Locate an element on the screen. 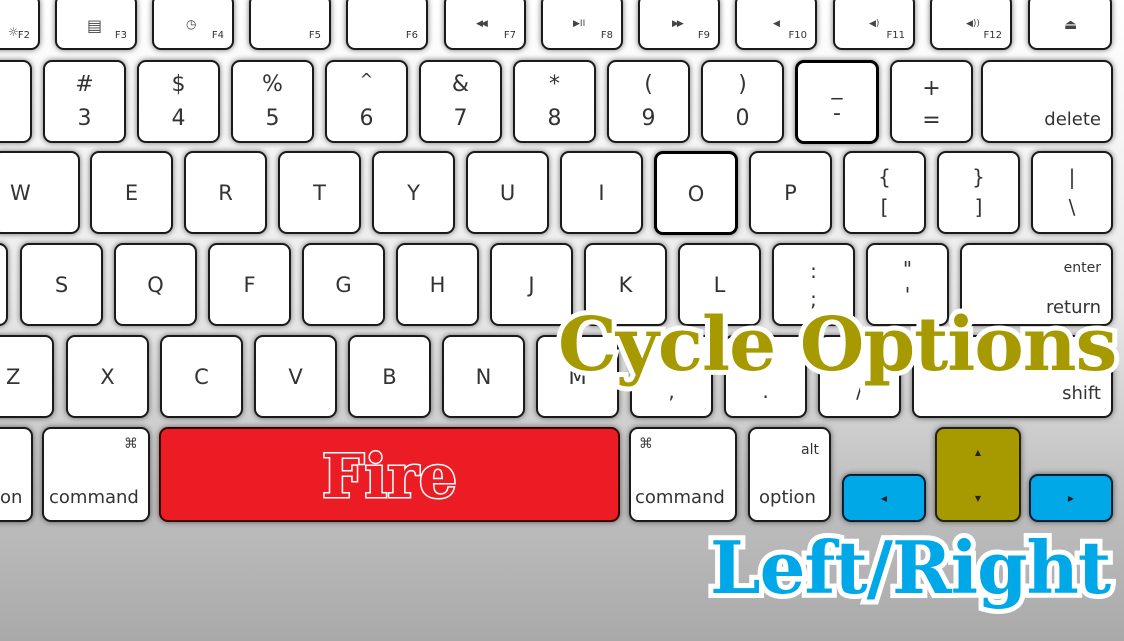 This screenshot has height=641, width=1124. key-command-right: ⌘ command is located at coordinates (683, 474).